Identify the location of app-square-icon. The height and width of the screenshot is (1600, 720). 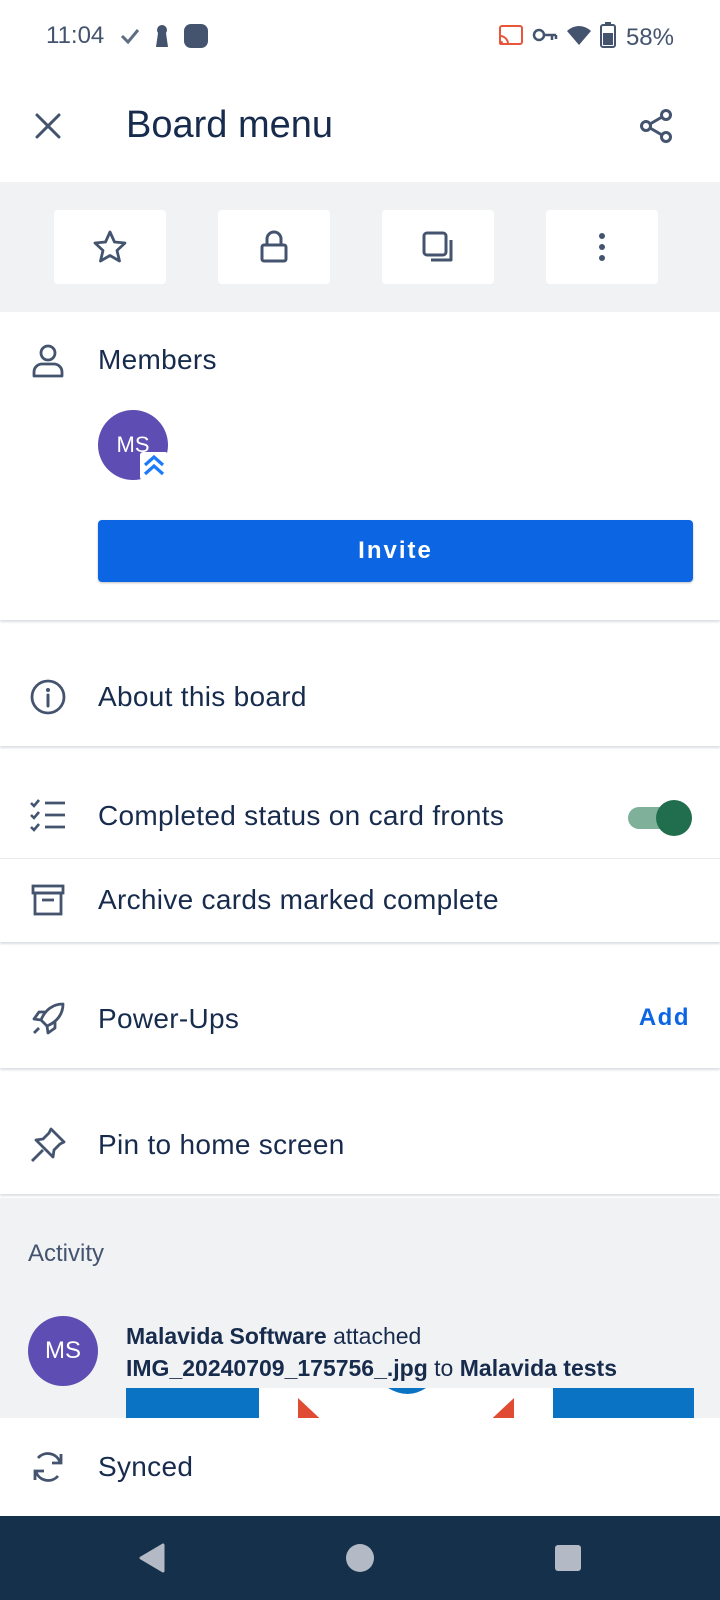
(196, 38).